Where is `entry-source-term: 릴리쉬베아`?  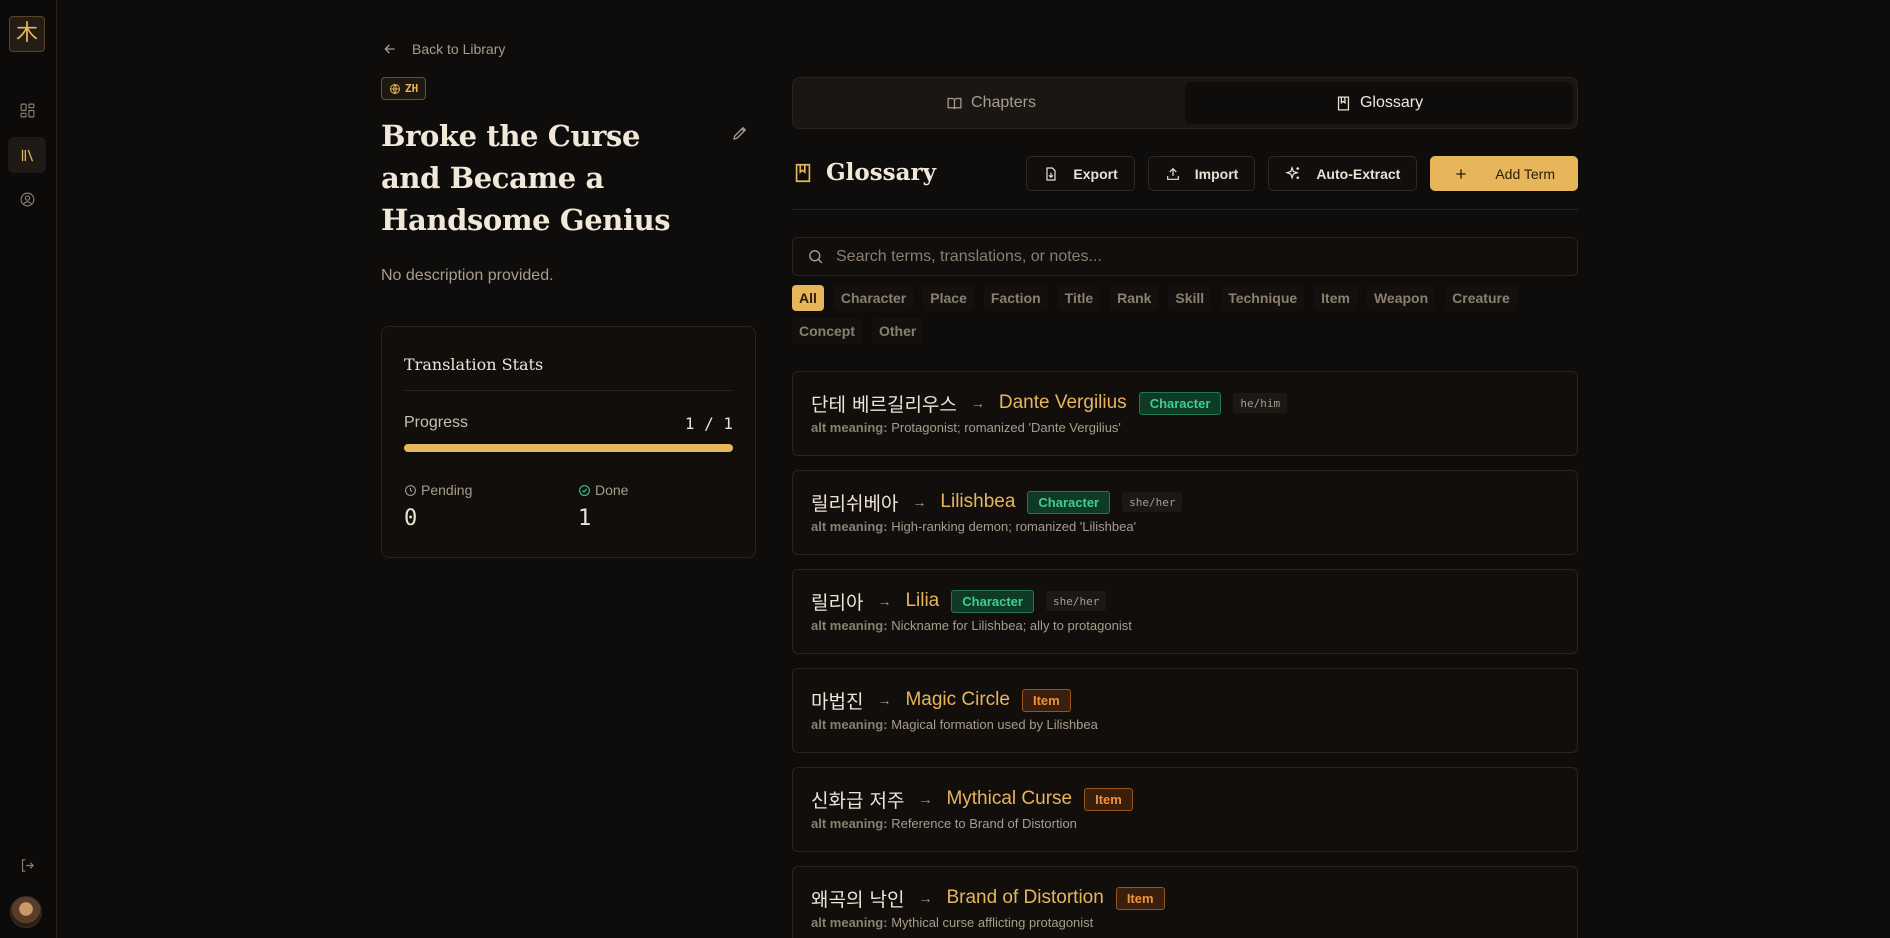 entry-source-term: 릴리쉬베아 is located at coordinates (855, 503).